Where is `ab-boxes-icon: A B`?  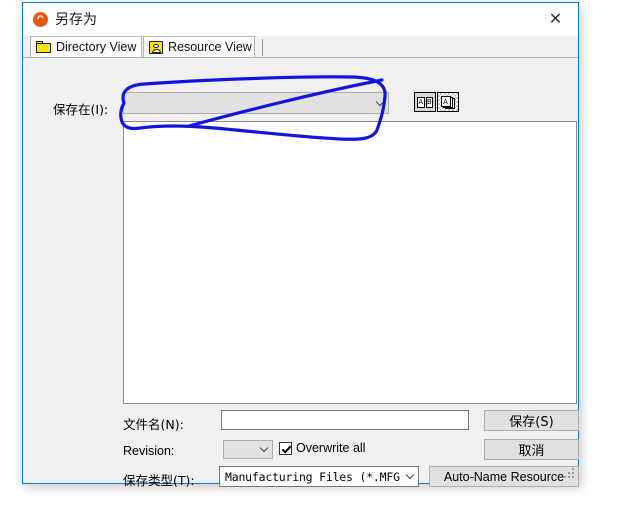
ab-boxes-icon: A B is located at coordinates (425, 102).